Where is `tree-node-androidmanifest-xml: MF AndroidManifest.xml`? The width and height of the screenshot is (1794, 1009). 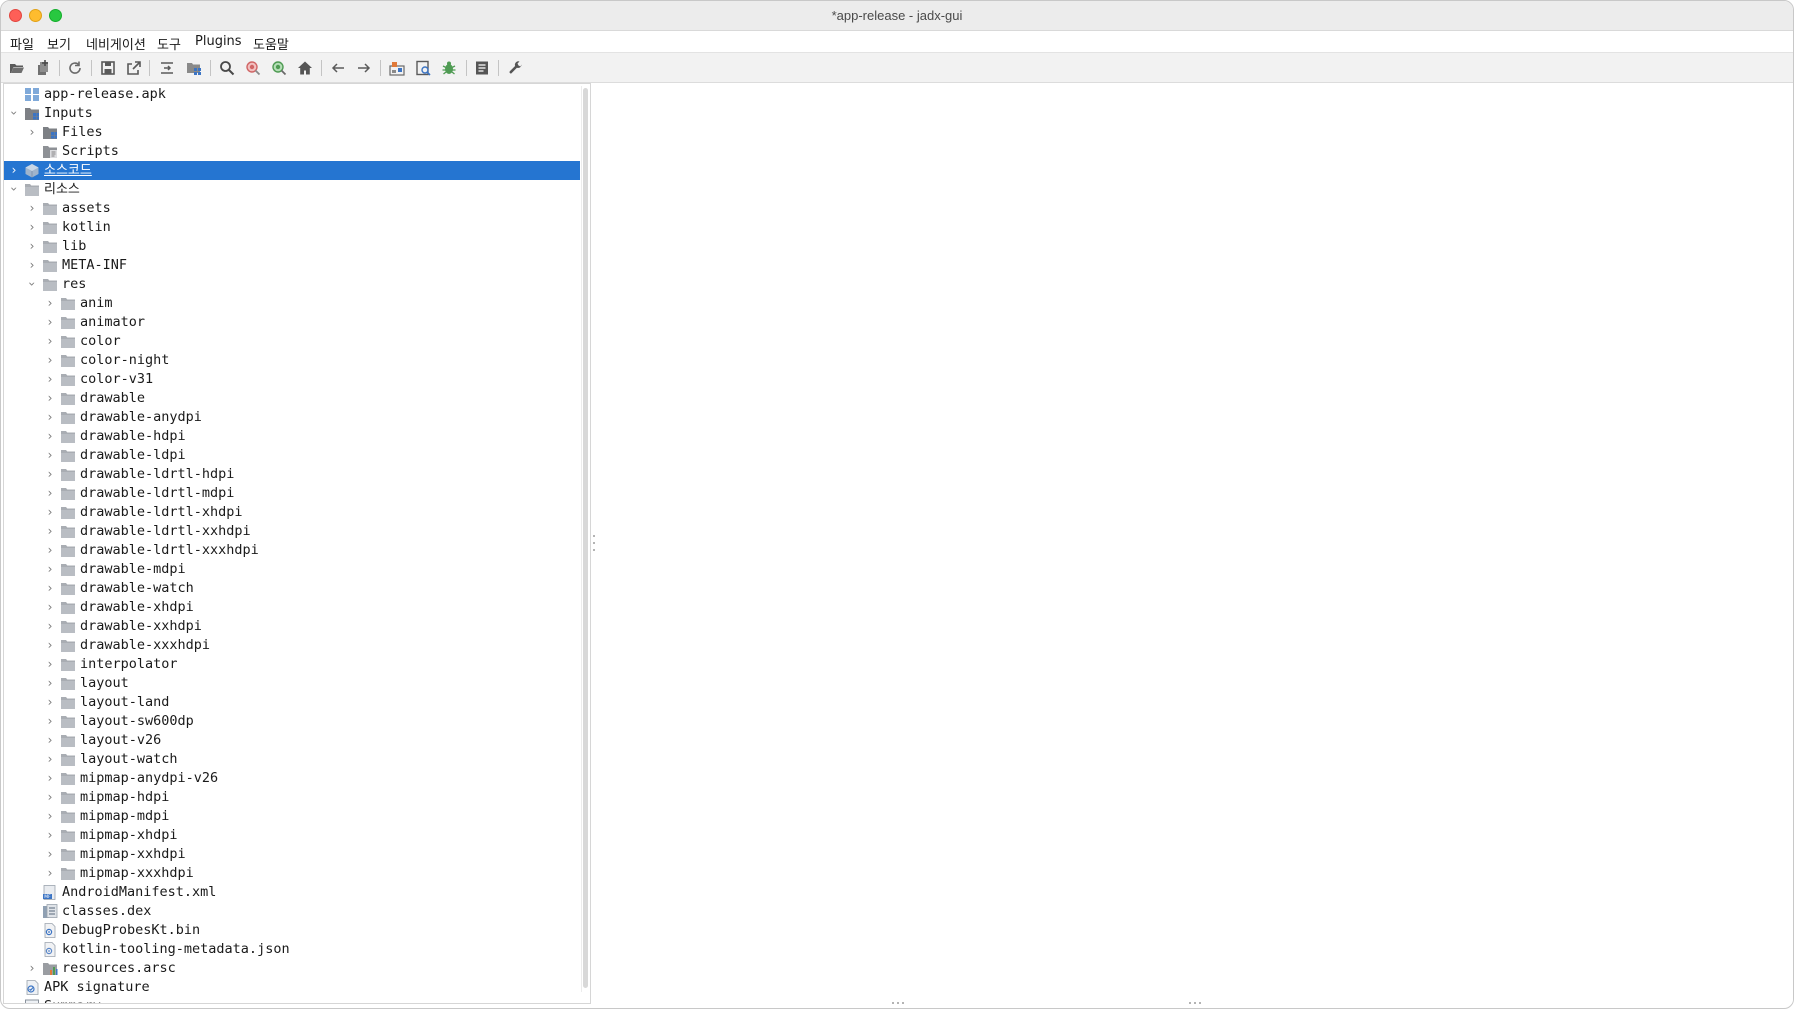
tree-node-androidmanifest-xml: MF AndroidManifest.xml is located at coordinates (292, 892).